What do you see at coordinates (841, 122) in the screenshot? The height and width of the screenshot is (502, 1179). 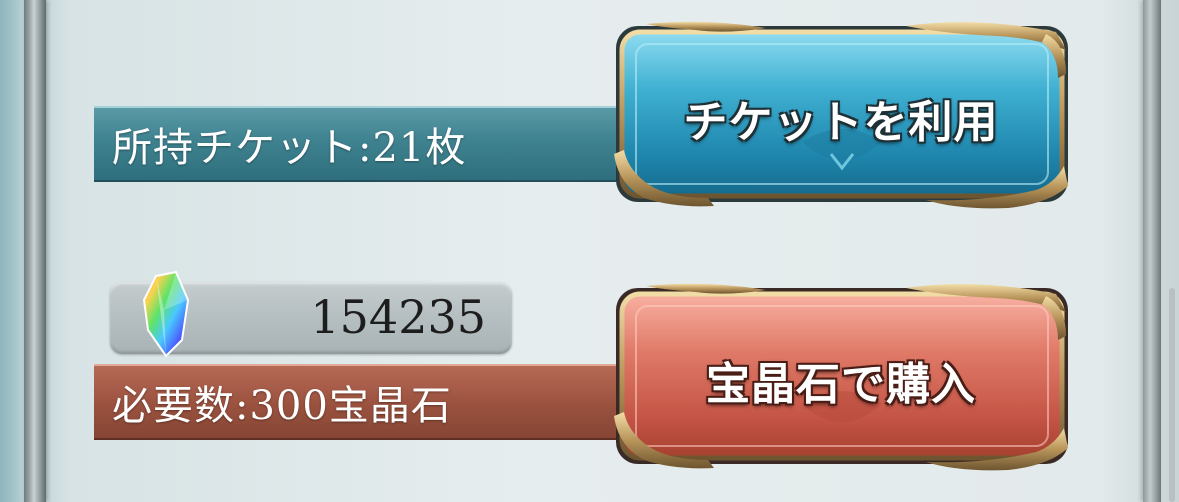 I see `use-ticket-button-label: チケットを利用` at bounding box center [841, 122].